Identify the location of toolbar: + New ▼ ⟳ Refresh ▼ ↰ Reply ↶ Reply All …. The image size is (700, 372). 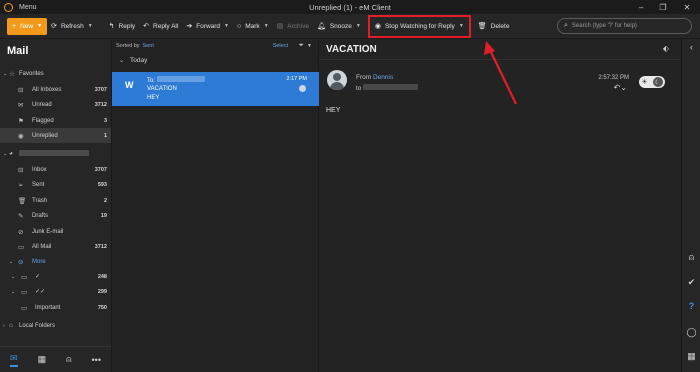
(350, 26).